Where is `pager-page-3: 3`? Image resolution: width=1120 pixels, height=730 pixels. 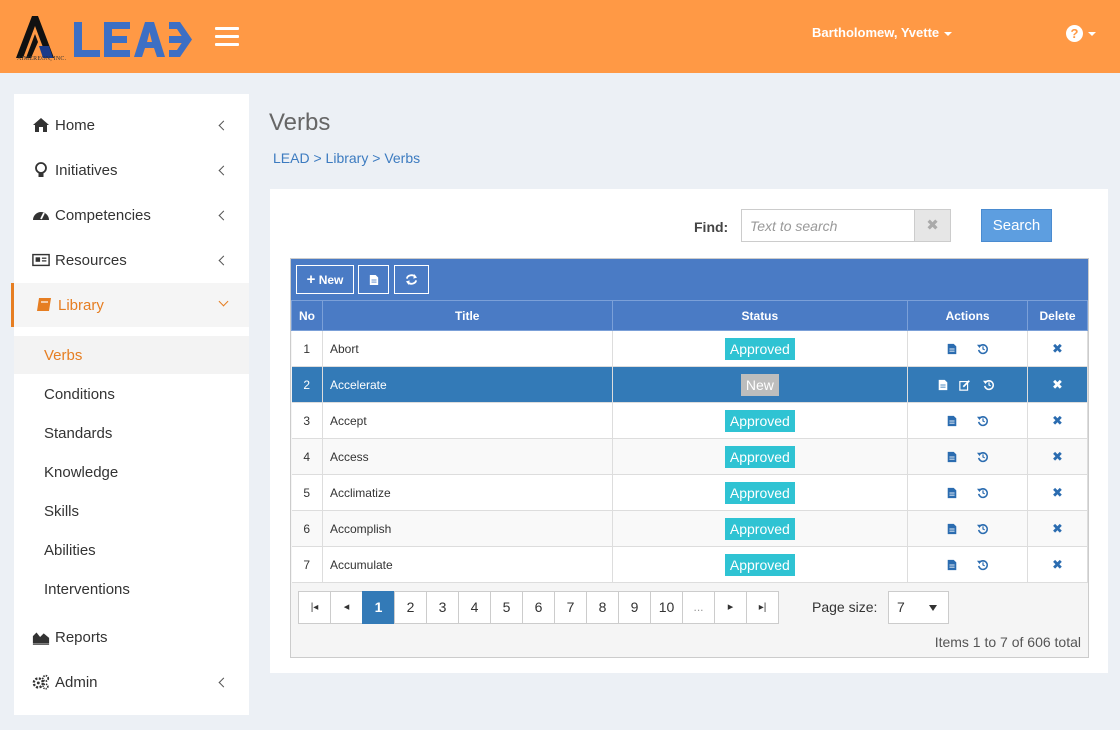
pager-page-3: 3 is located at coordinates (442, 607).